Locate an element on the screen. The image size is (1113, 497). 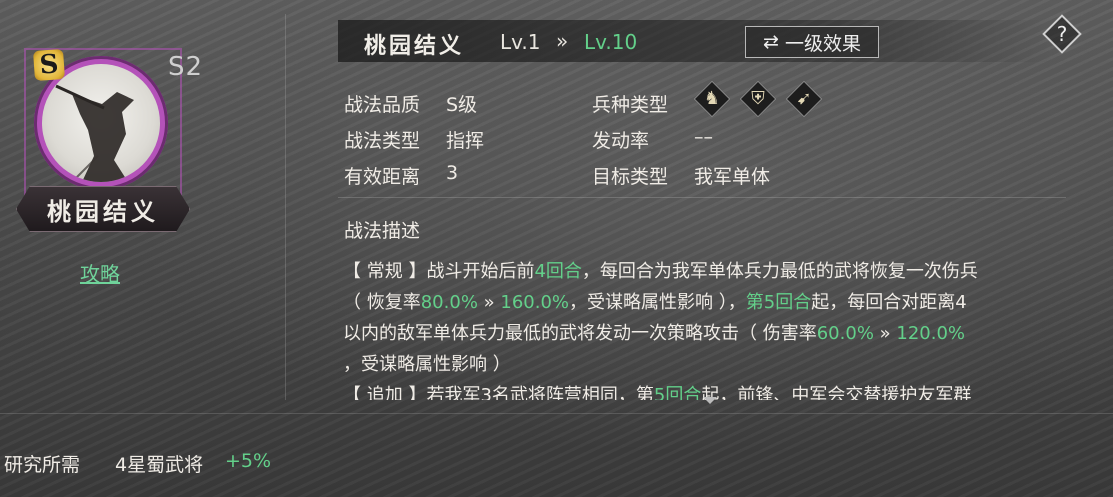
level-current: Lv.1 is located at coordinates (520, 42).